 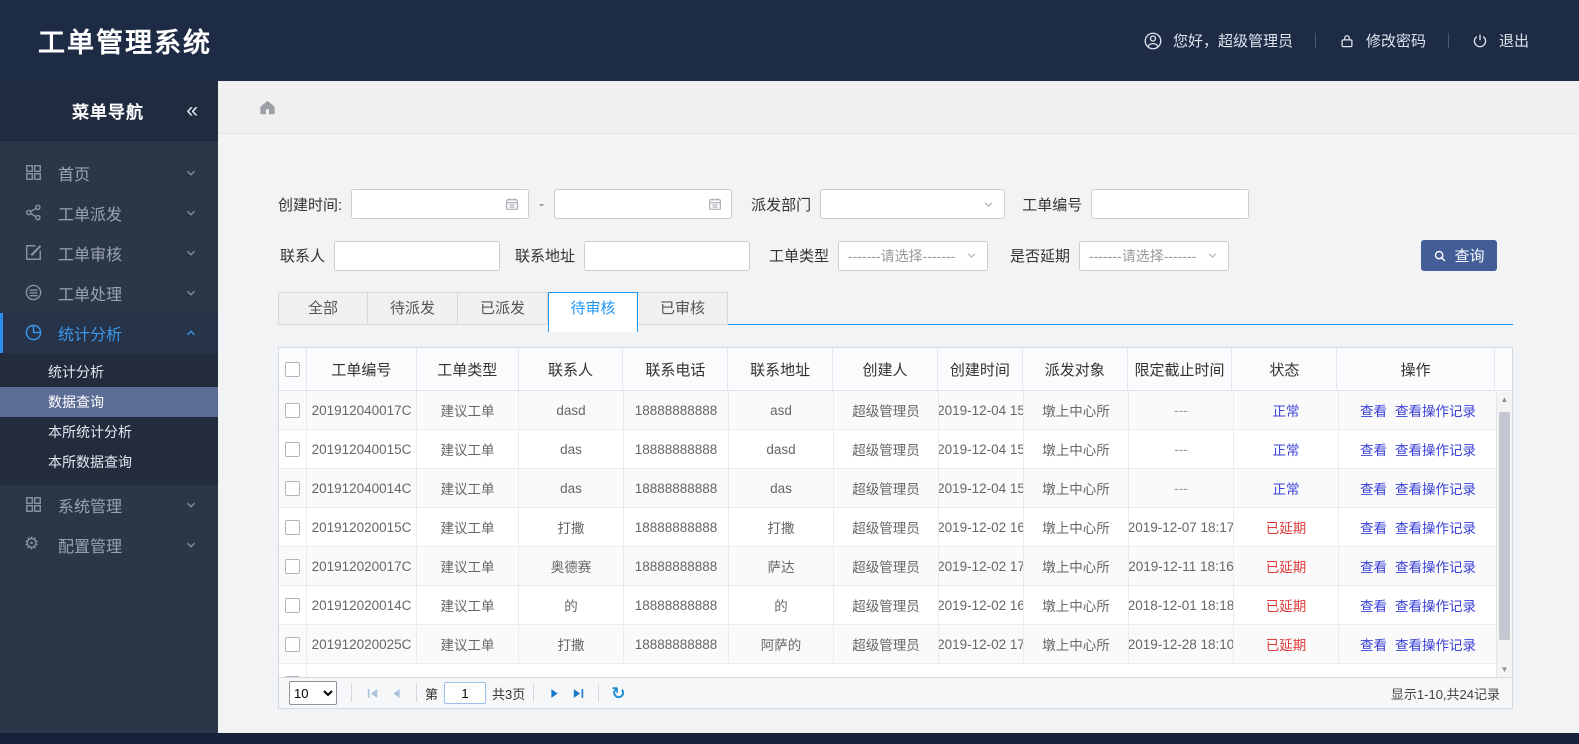 What do you see at coordinates (468, 449) in the screenshot?
I see `cell-type: 建议工单` at bounding box center [468, 449].